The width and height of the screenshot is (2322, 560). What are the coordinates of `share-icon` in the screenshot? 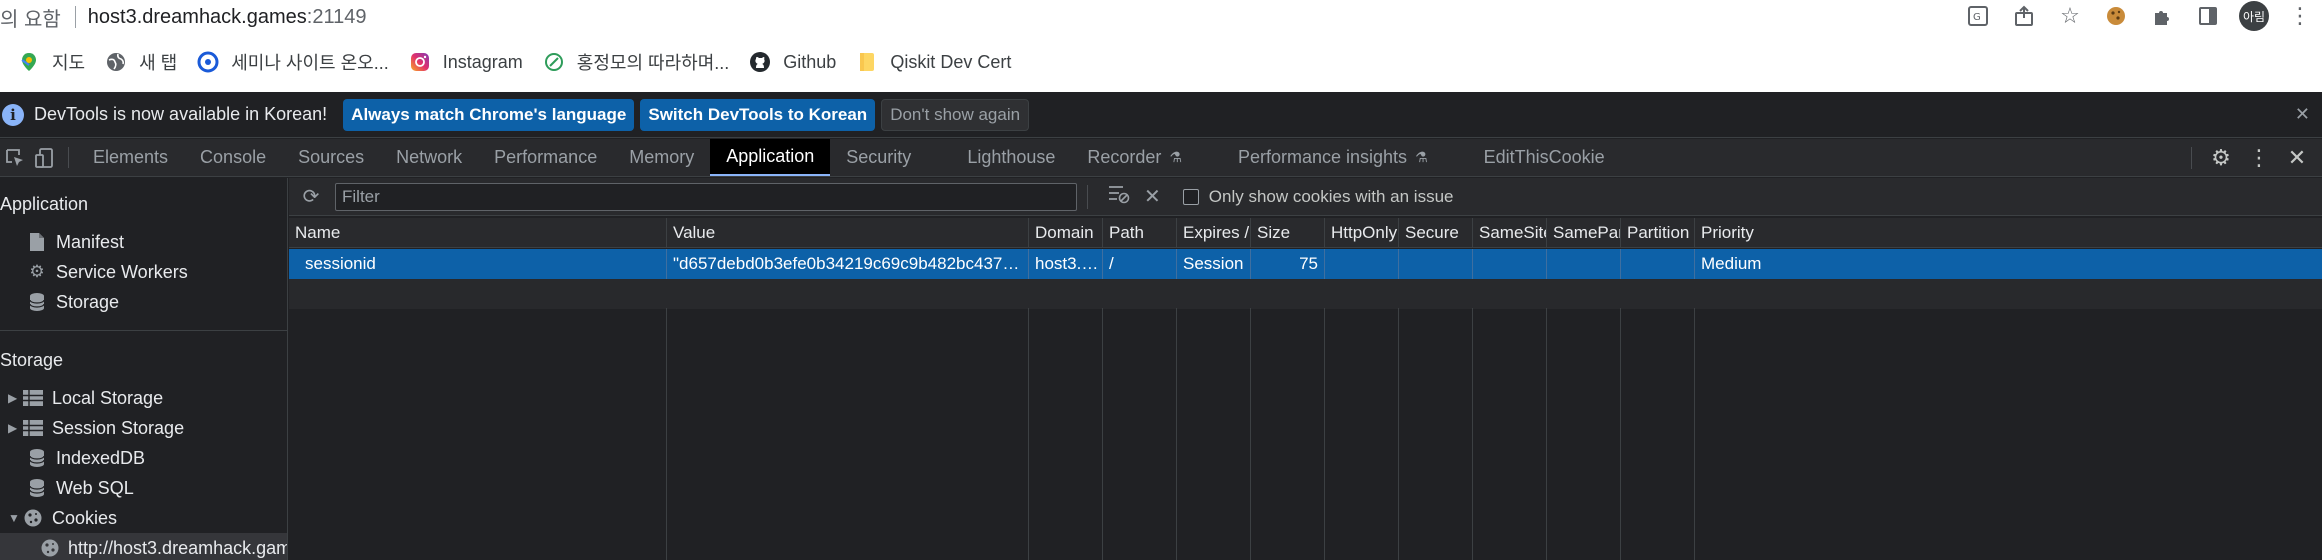 It's located at (2024, 16).